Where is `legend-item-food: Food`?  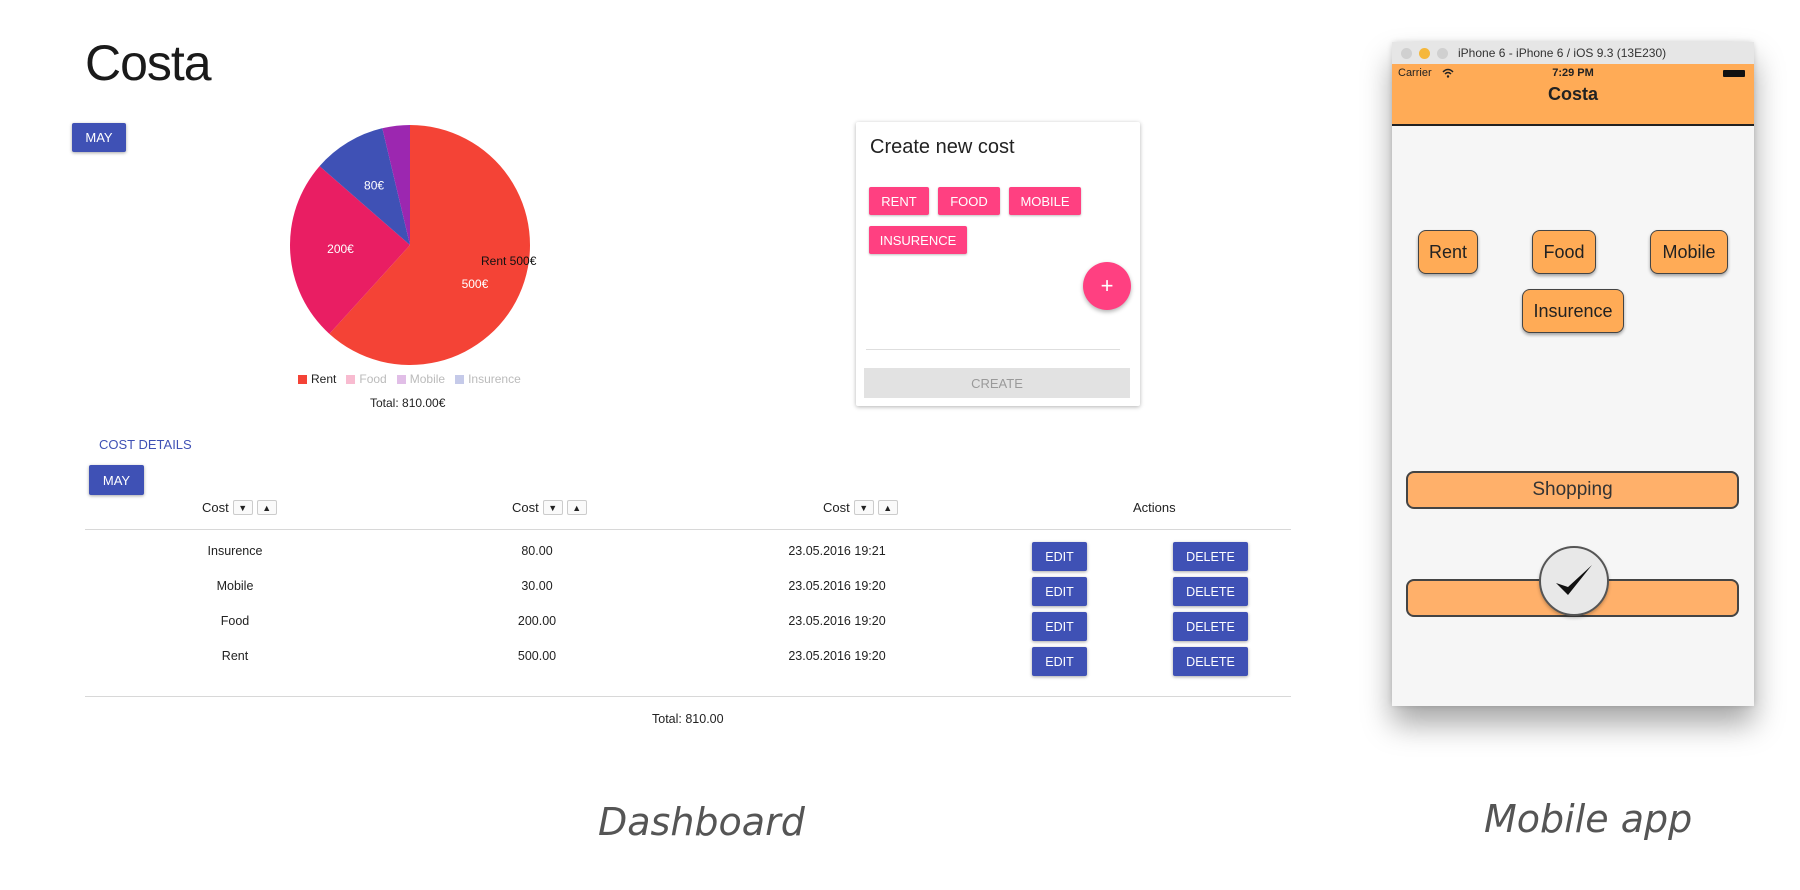 legend-item-food: Food is located at coordinates (366, 379).